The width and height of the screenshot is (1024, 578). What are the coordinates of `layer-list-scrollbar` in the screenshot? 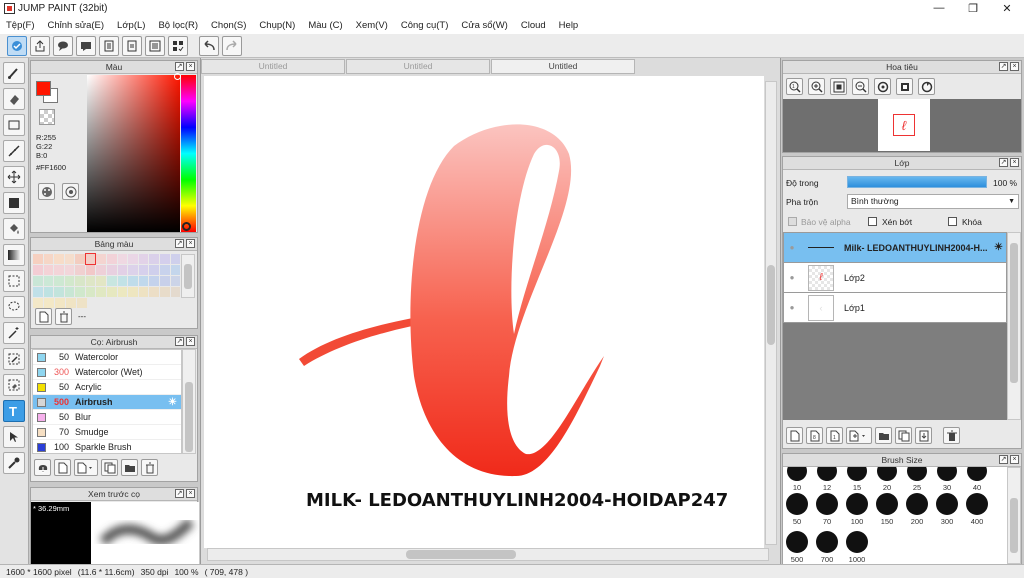 It's located at (1014, 326).